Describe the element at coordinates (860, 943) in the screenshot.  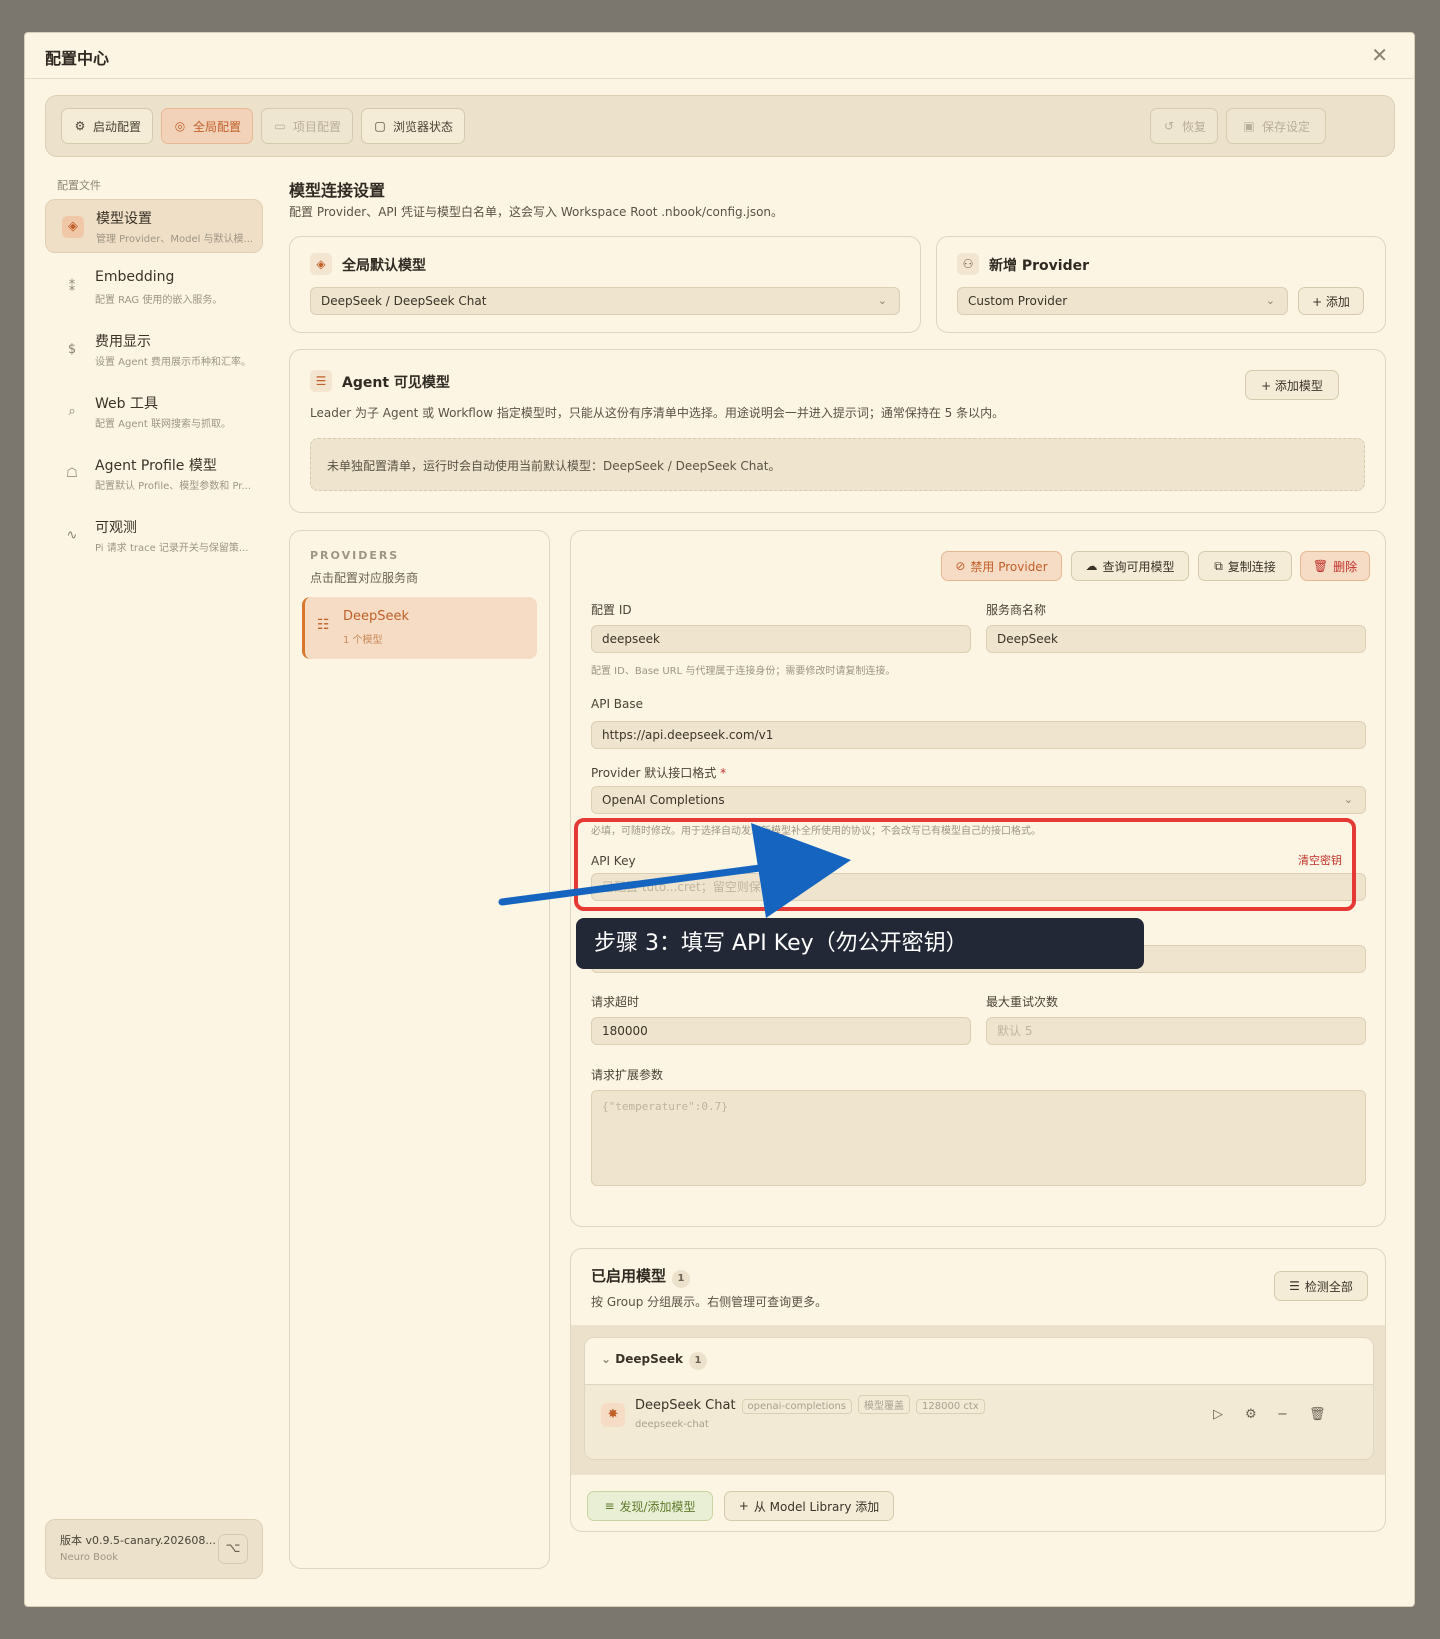
I see `step-callout: 步骤 3：填写 API Key（勿公开密钥）` at that location.